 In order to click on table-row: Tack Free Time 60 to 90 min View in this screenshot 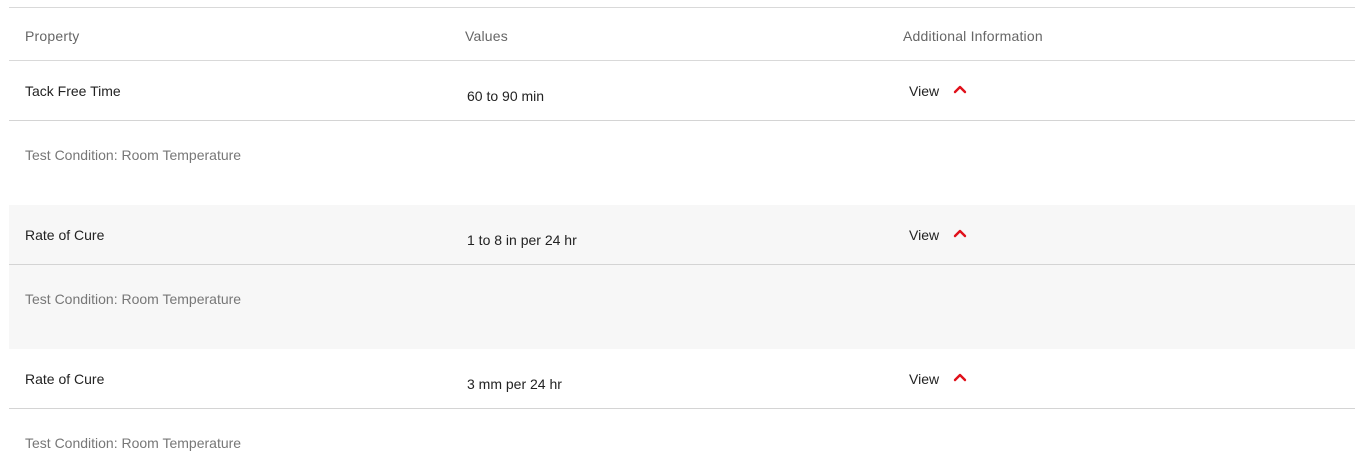, I will do `click(682, 91)`.